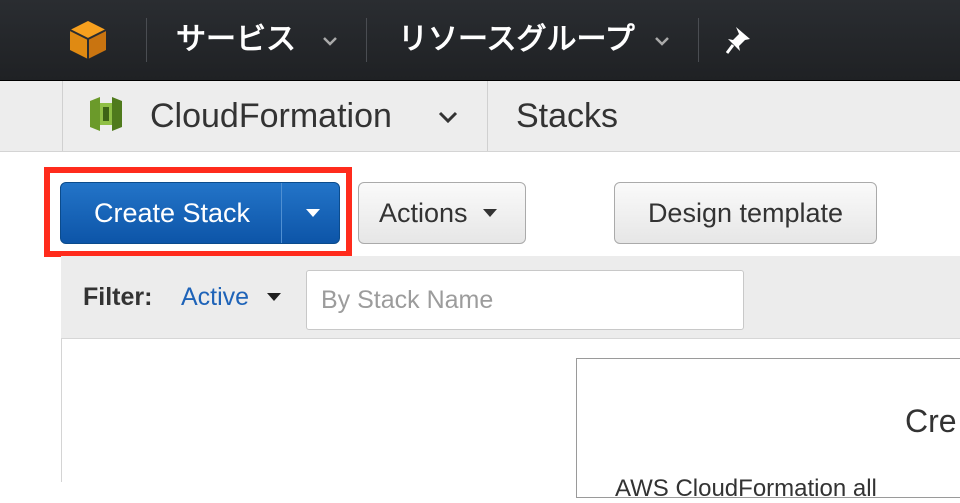 This screenshot has height=503, width=960. What do you see at coordinates (480, 116) in the screenshot?
I see `service-header-bar: CloudFormation Stacks` at bounding box center [480, 116].